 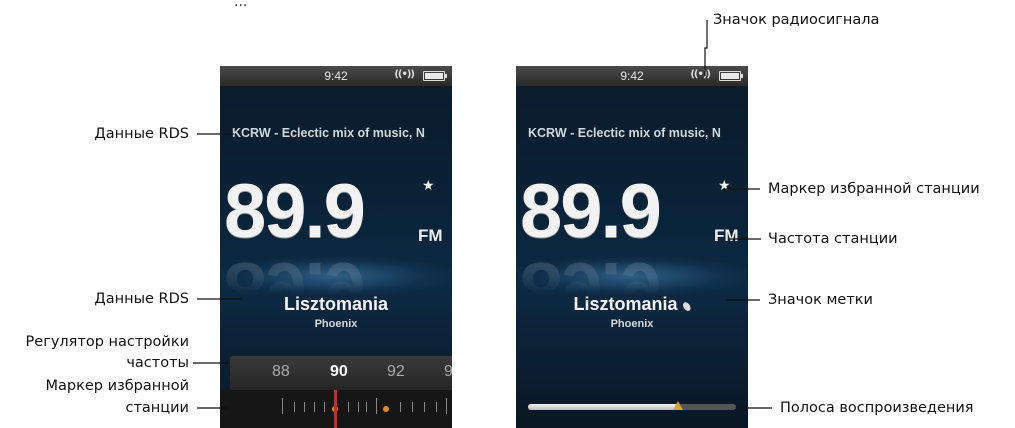 What do you see at coordinates (706, 48) in the screenshot?
I see `callout-line-radio-signal` at bounding box center [706, 48].